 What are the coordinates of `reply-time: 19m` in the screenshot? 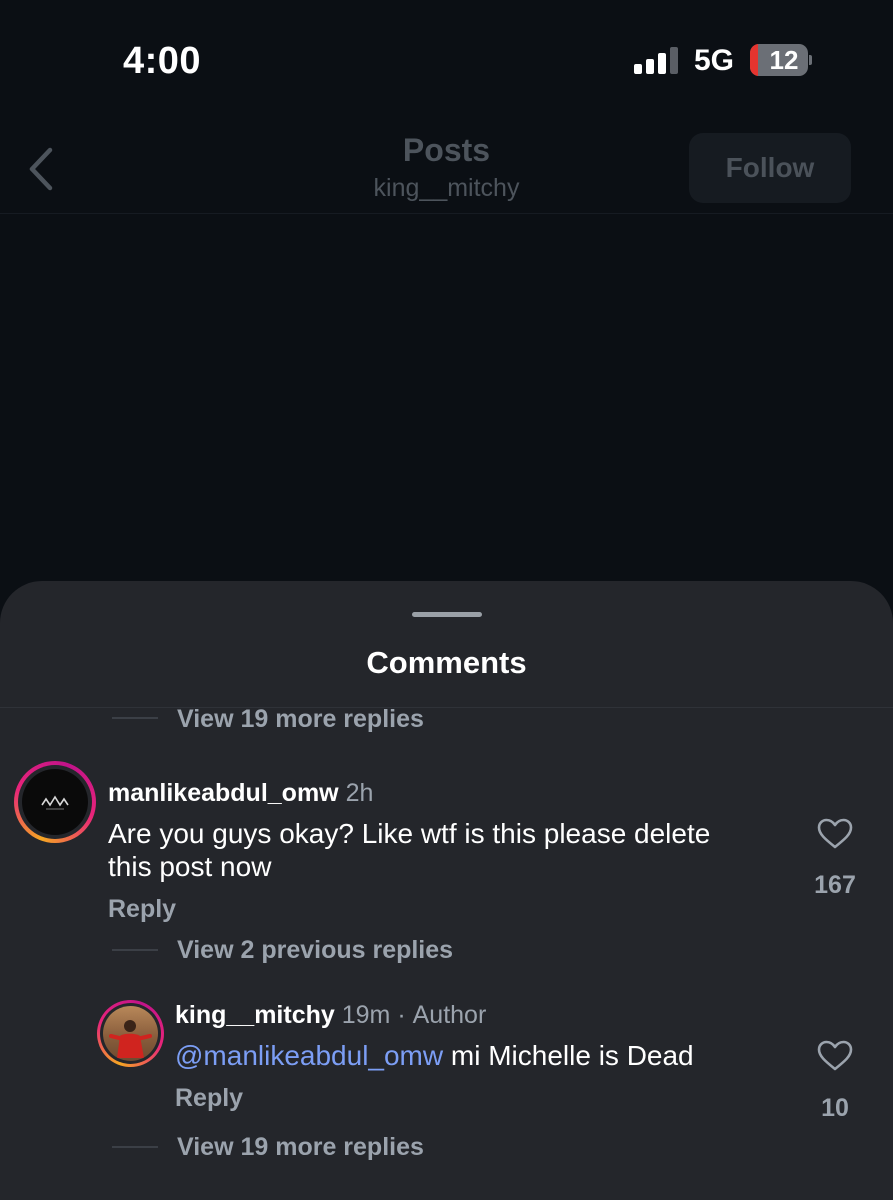 It's located at (366, 1015).